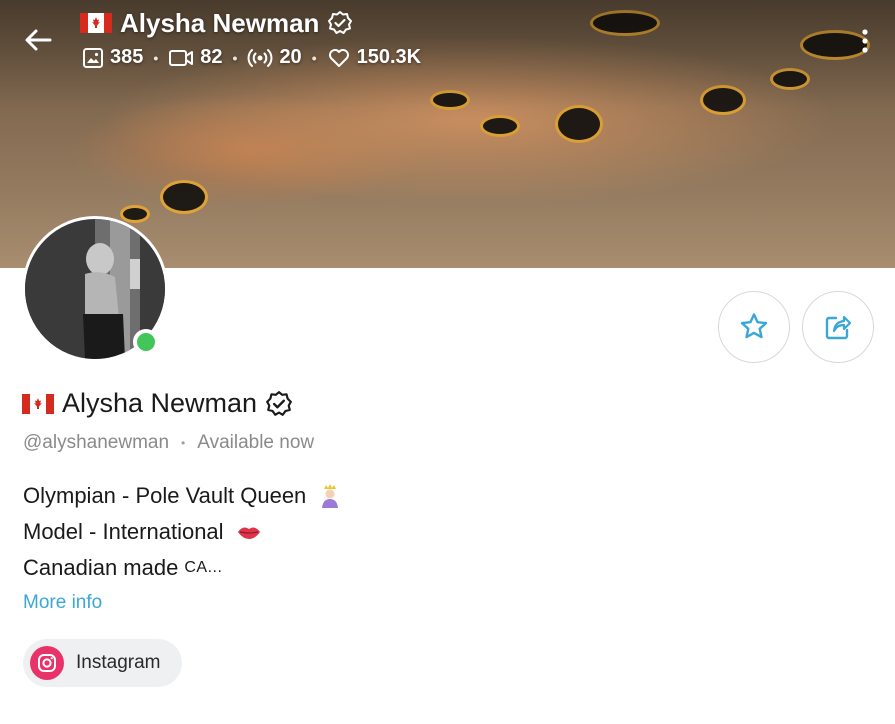 The image size is (895, 724). What do you see at coordinates (127, 57) in the screenshot?
I see `stat-photos-count: 385` at bounding box center [127, 57].